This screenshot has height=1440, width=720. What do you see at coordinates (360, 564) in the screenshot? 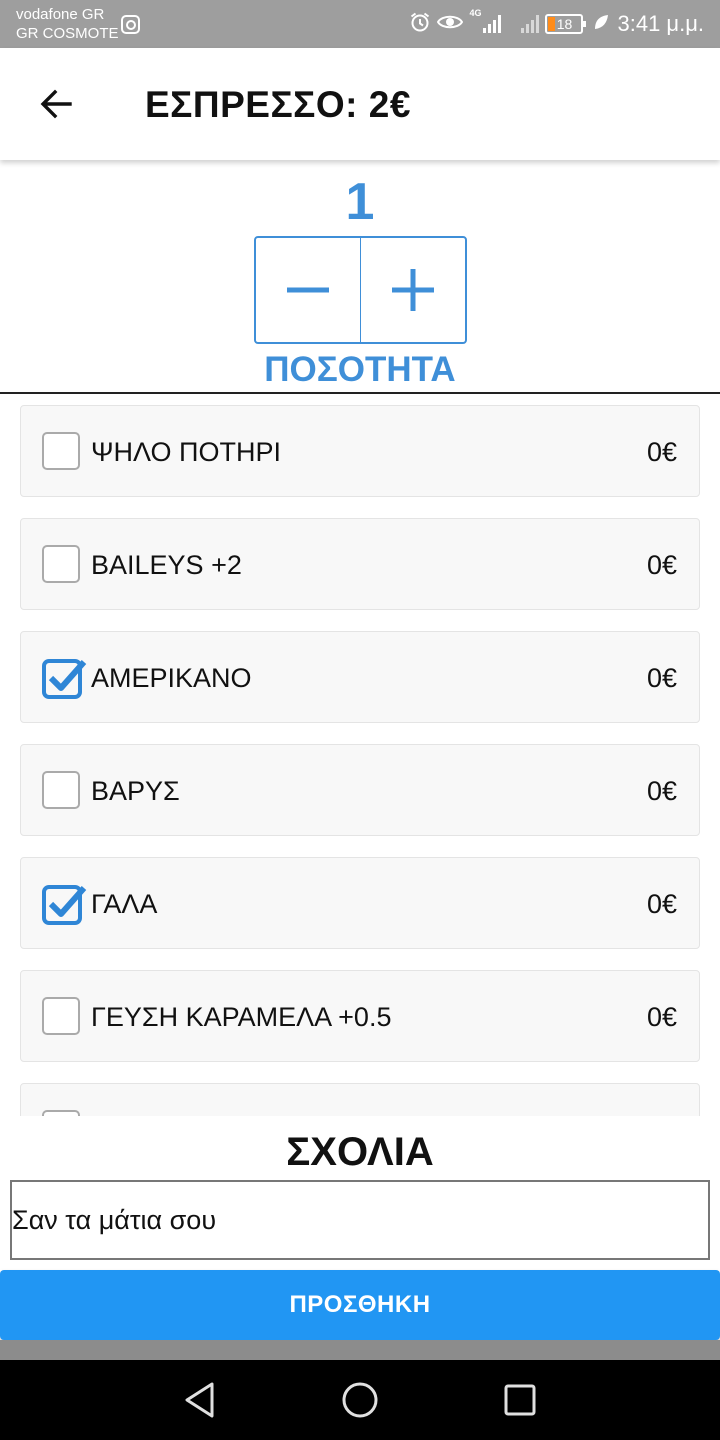
I see `option-item: BAILEYS +2 0€` at bounding box center [360, 564].